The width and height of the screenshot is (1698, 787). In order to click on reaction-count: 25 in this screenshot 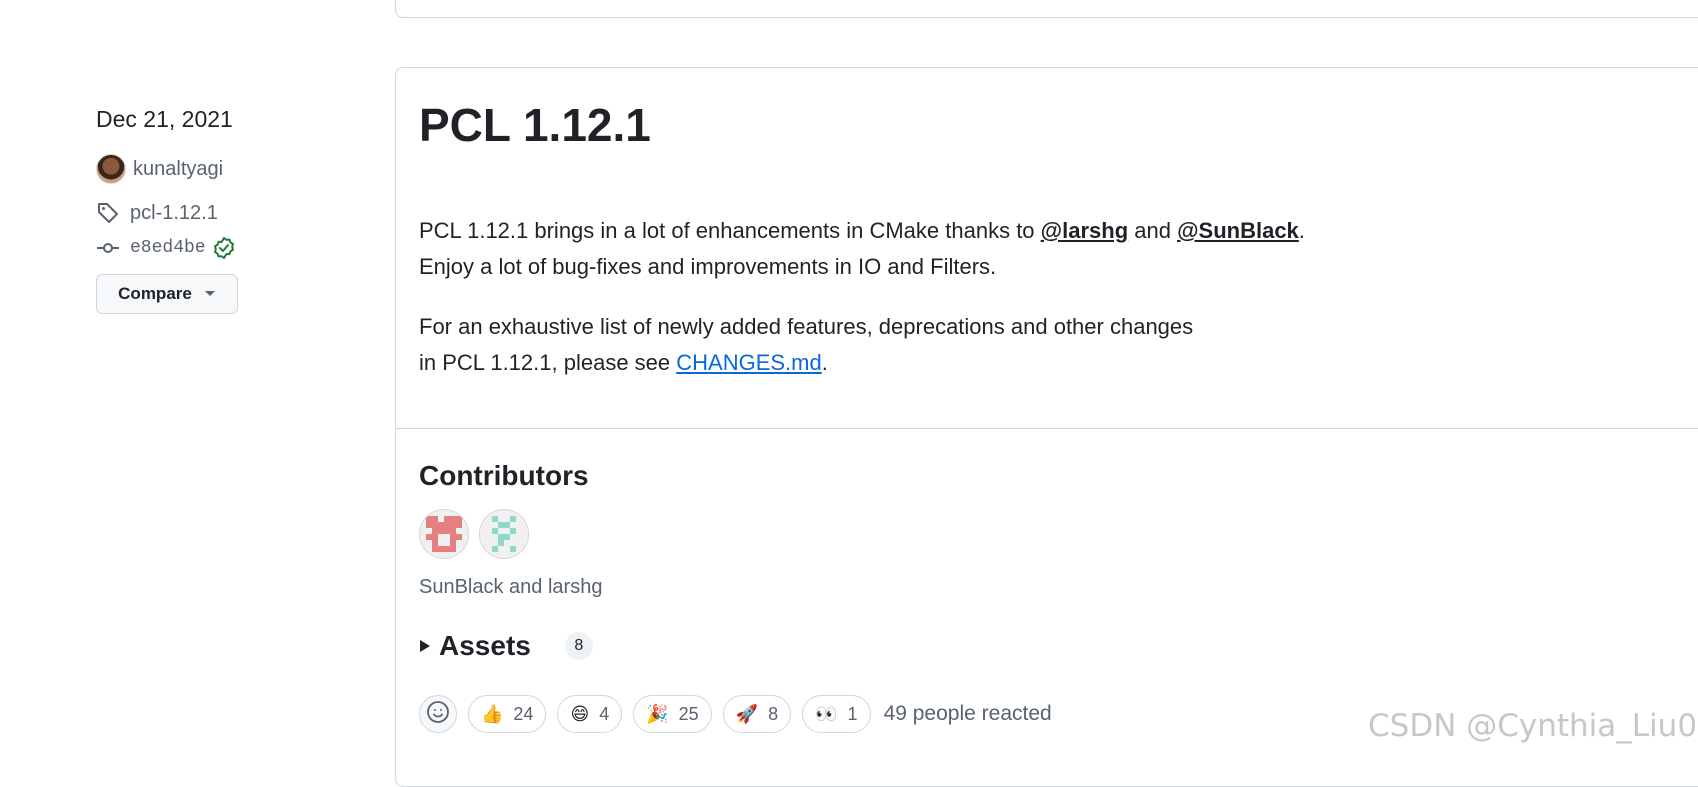, I will do `click(688, 713)`.